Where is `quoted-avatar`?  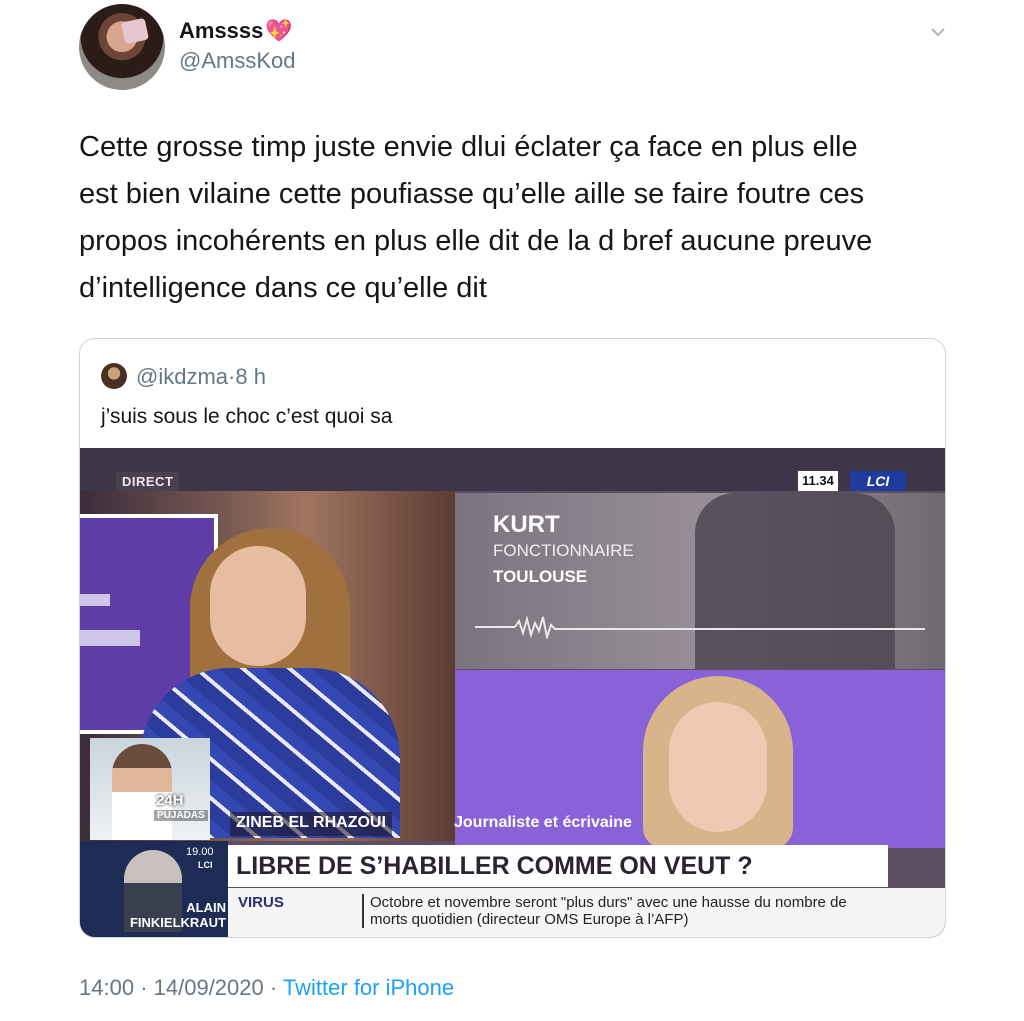
quoted-avatar is located at coordinates (114, 376).